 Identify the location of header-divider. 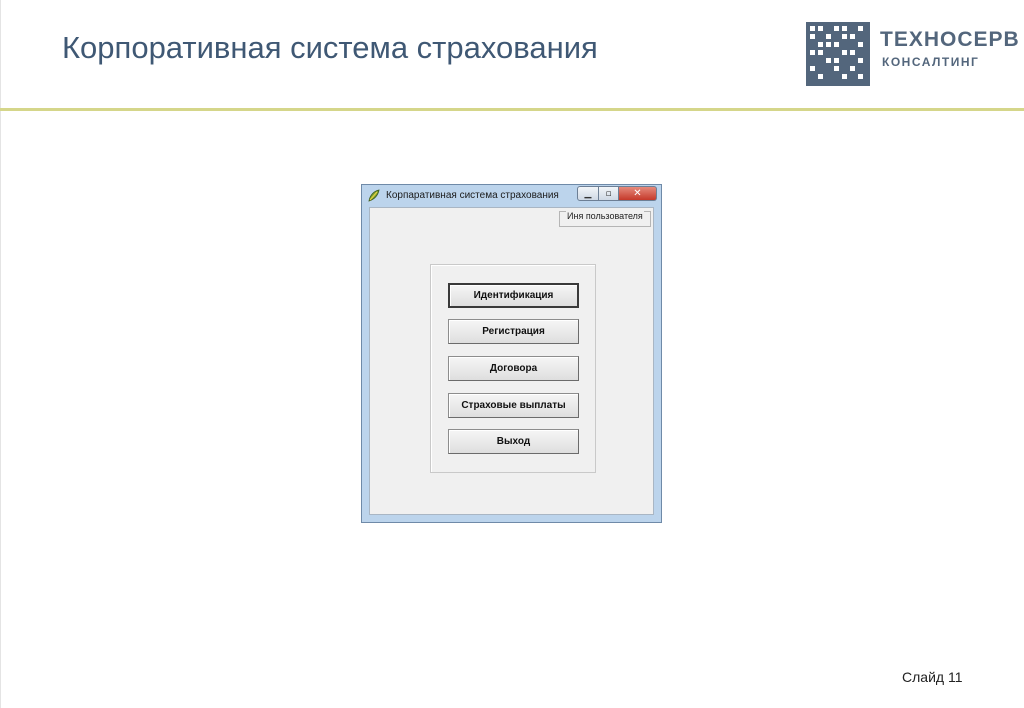
(512, 109).